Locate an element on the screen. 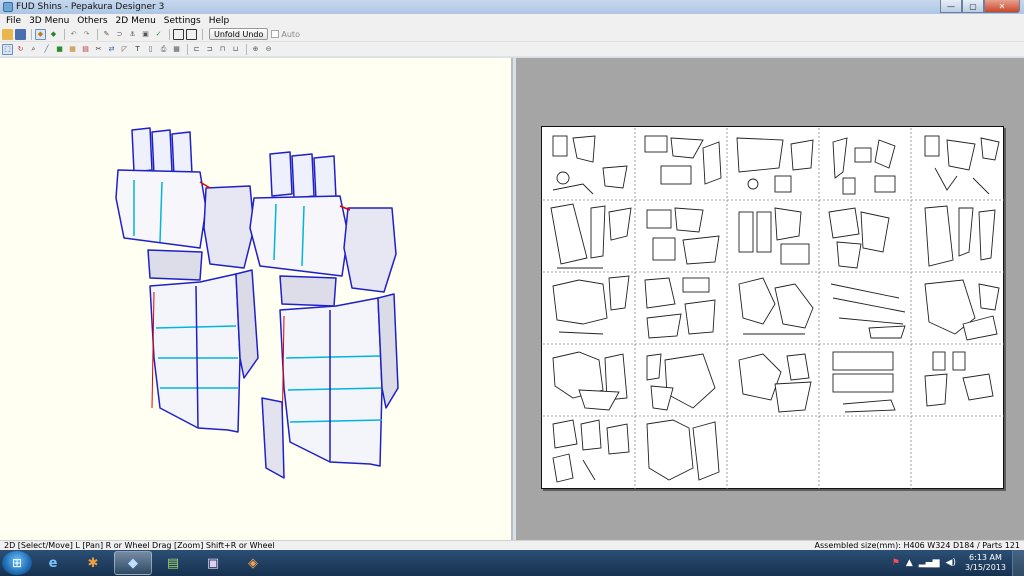  minimize-button: — is located at coordinates (951, 6).